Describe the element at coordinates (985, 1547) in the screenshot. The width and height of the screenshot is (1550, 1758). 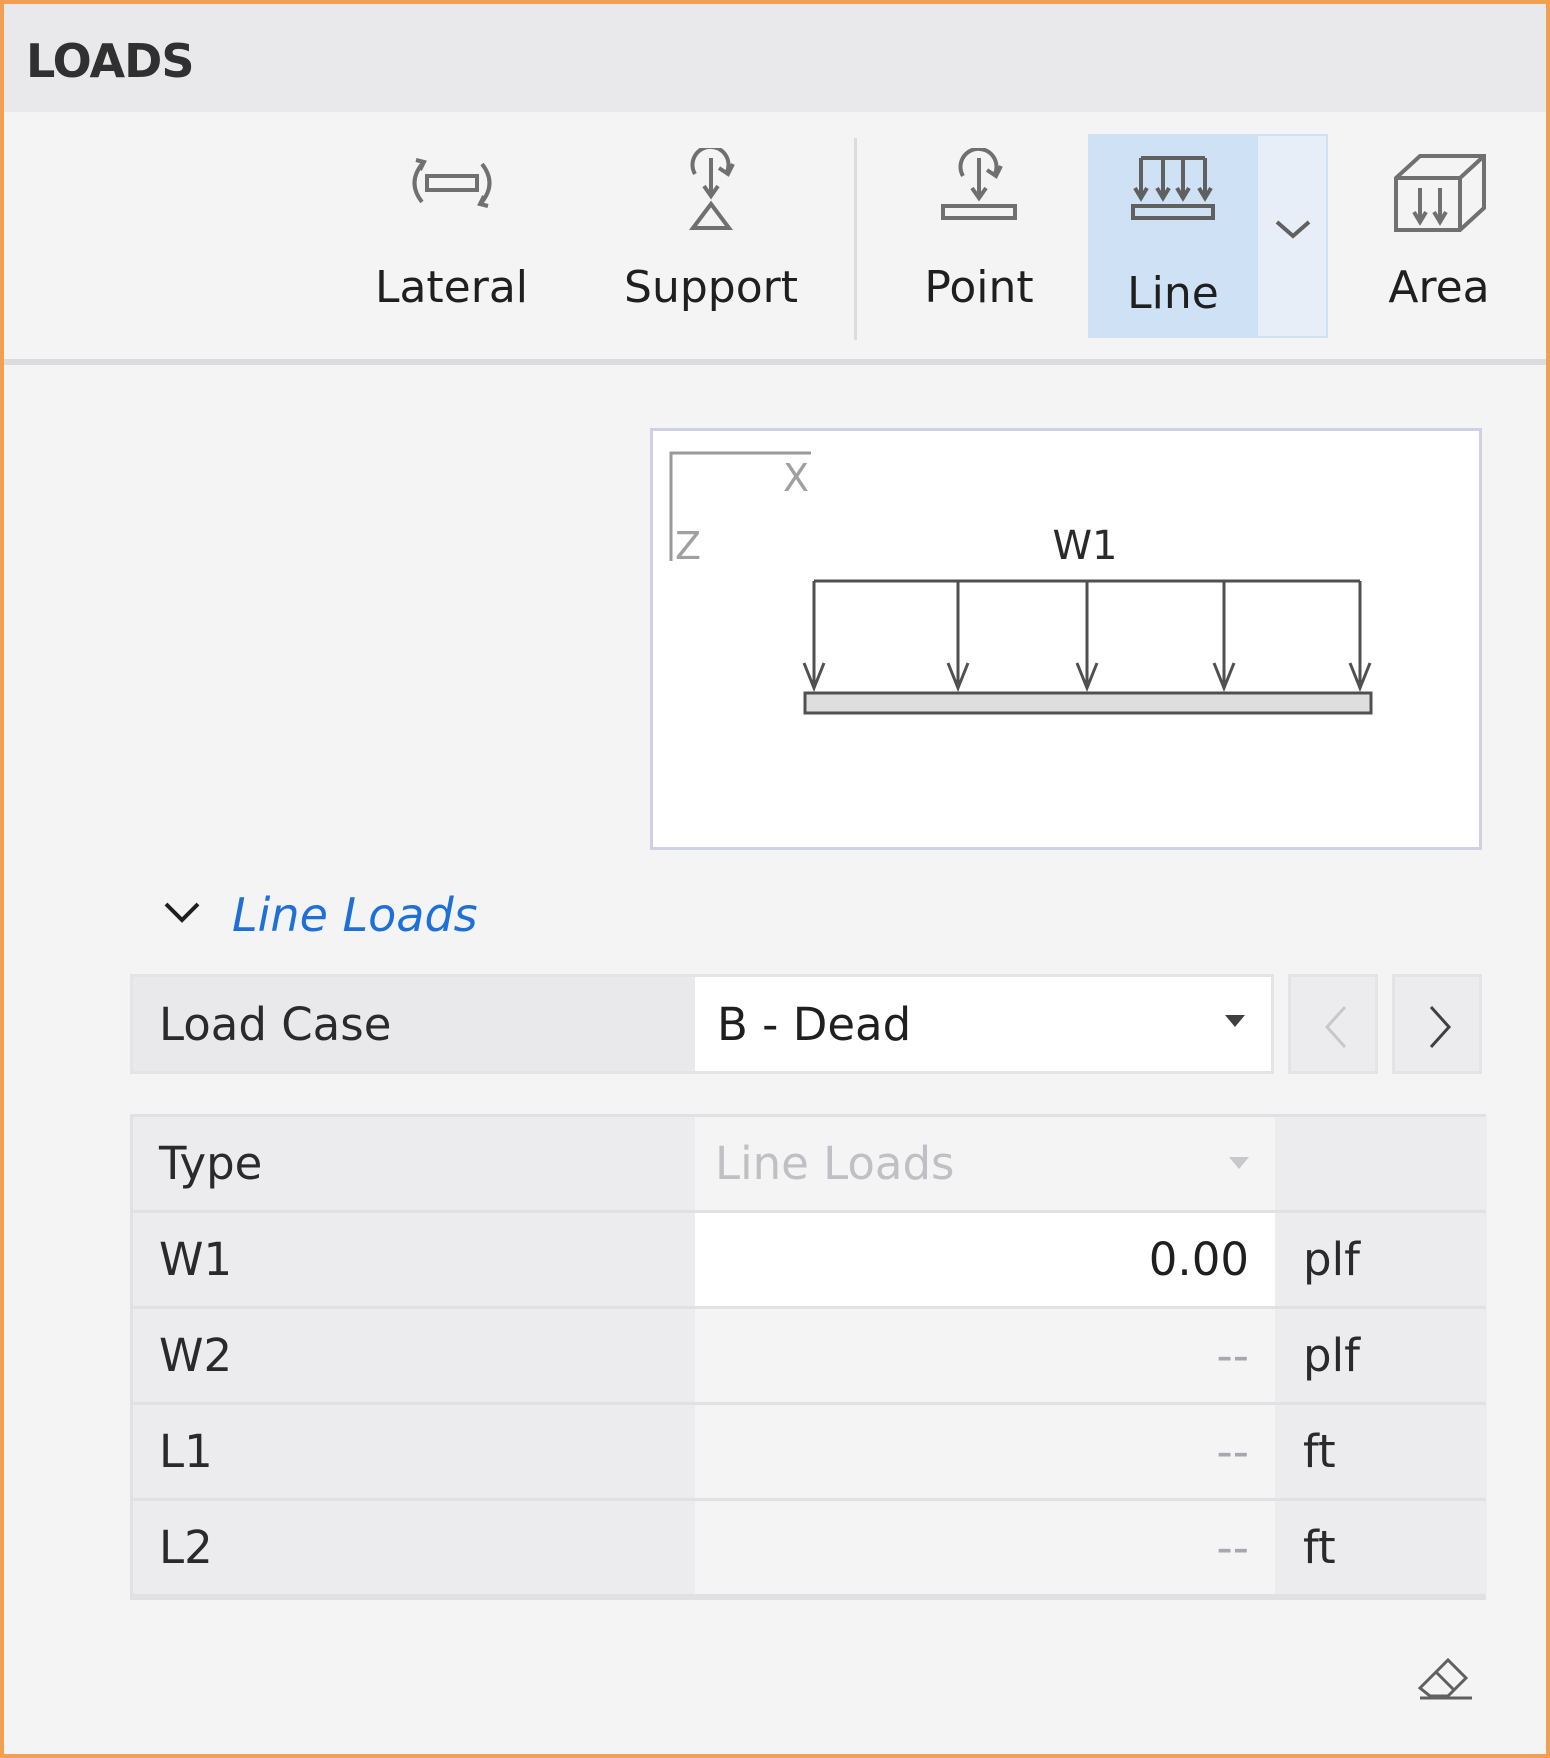
I see `l2-input: --` at that location.